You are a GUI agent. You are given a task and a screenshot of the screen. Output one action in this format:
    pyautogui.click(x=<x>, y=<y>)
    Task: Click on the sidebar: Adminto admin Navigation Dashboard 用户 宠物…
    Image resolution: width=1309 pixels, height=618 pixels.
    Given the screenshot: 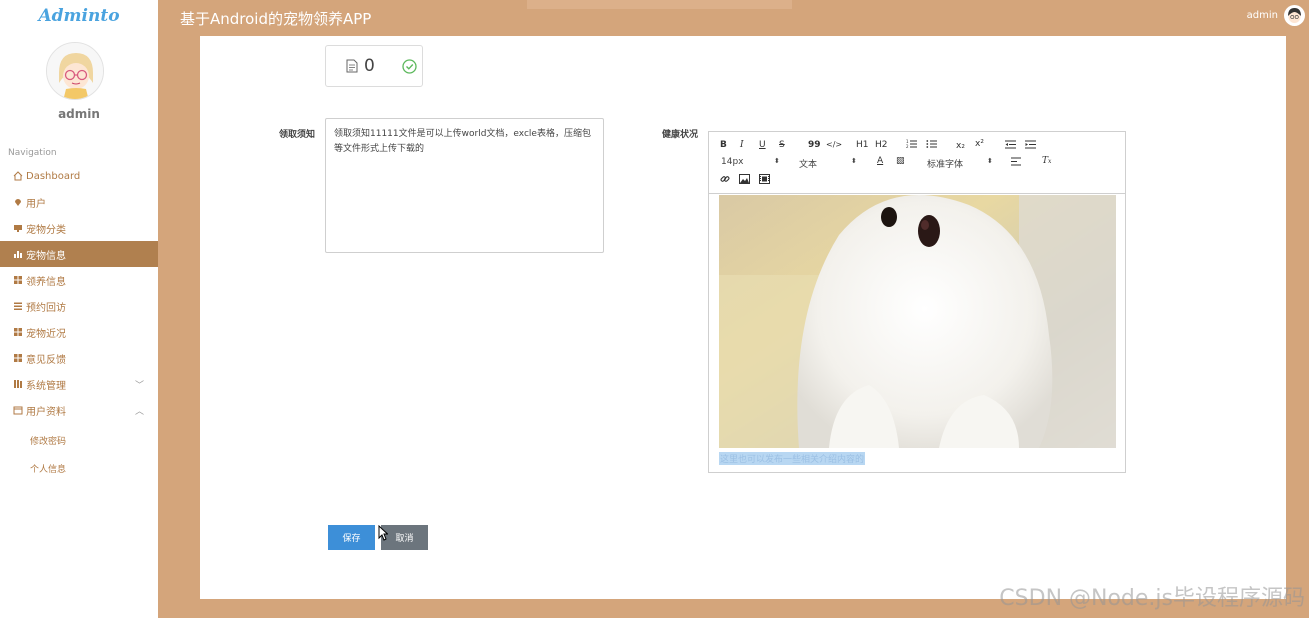 What is the action you would take?
    pyautogui.click(x=79, y=309)
    